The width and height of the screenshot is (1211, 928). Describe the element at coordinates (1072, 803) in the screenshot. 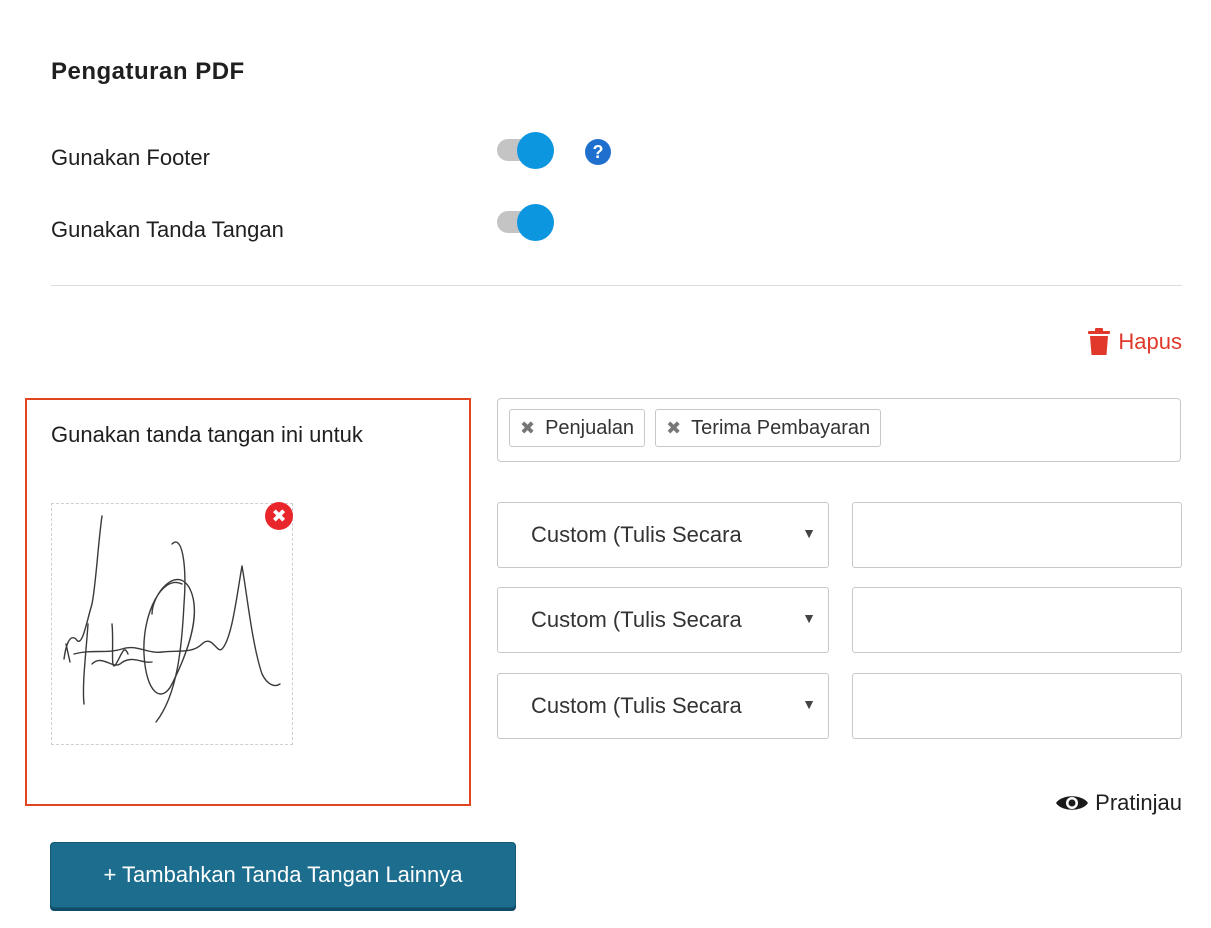

I see `eye-icon` at that location.